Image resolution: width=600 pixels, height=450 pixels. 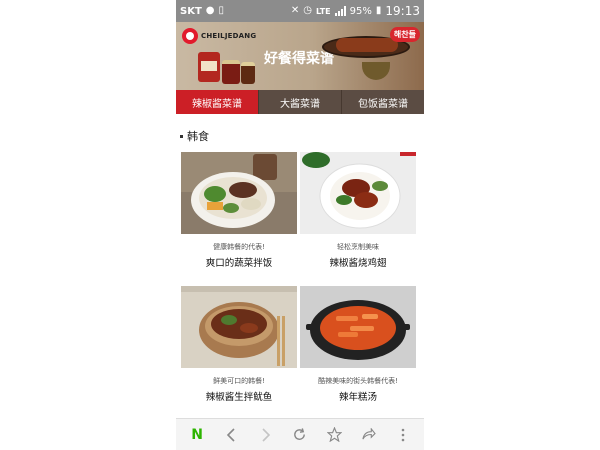 What do you see at coordinates (197, 435) in the screenshot?
I see `naver-home-icon: N` at bounding box center [197, 435].